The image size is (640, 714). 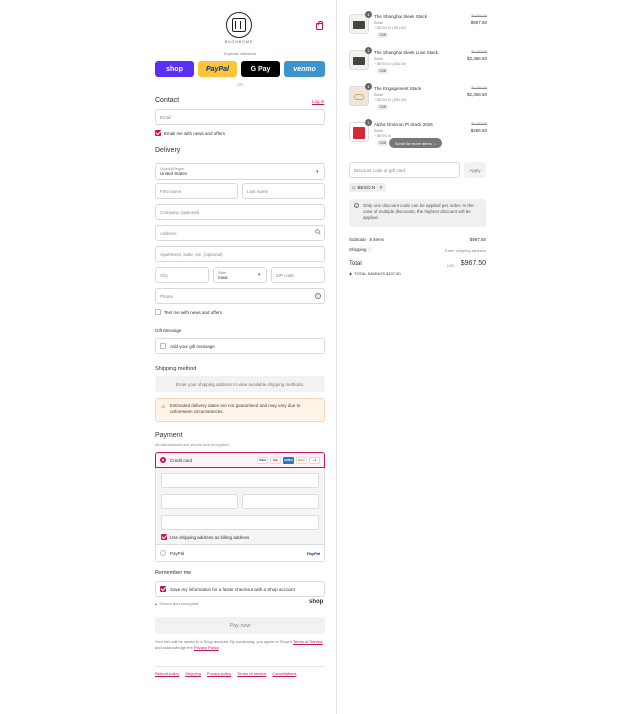 I want to click on billing-option: Use shipping address as billing address, so click(x=205, y=537).